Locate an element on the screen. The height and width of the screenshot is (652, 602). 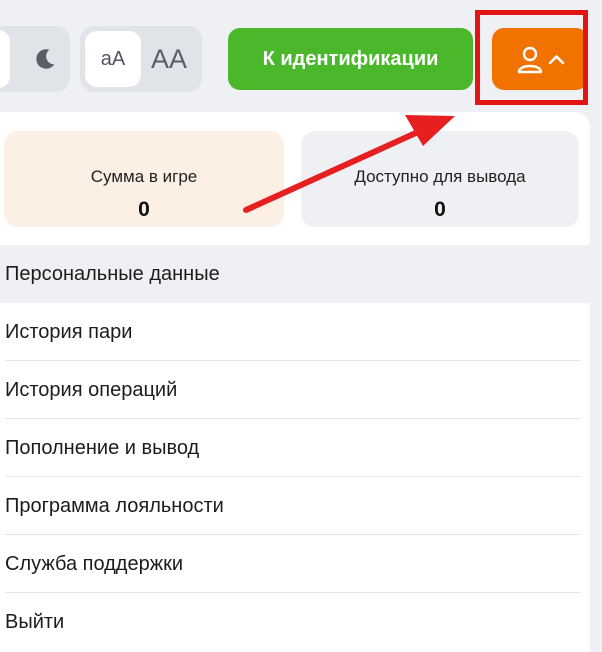
menu-item-label: Служба поддержки is located at coordinates (94, 563).